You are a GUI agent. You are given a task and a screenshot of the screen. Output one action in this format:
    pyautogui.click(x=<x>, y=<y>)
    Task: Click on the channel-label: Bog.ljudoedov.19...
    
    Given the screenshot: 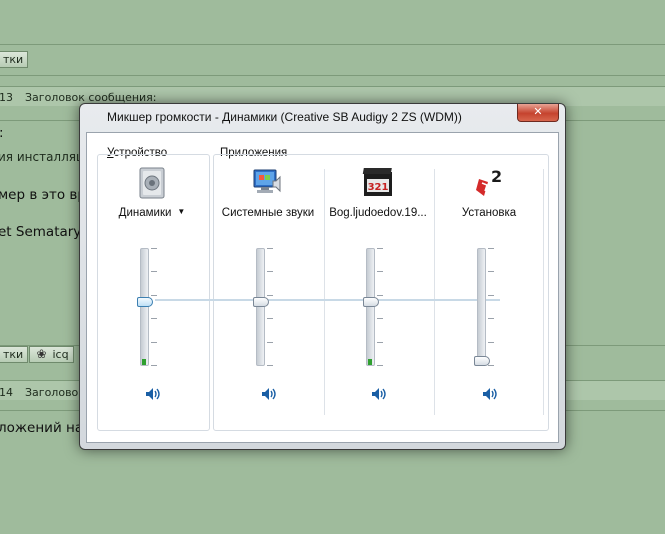 What is the action you would take?
    pyautogui.click(x=378, y=213)
    